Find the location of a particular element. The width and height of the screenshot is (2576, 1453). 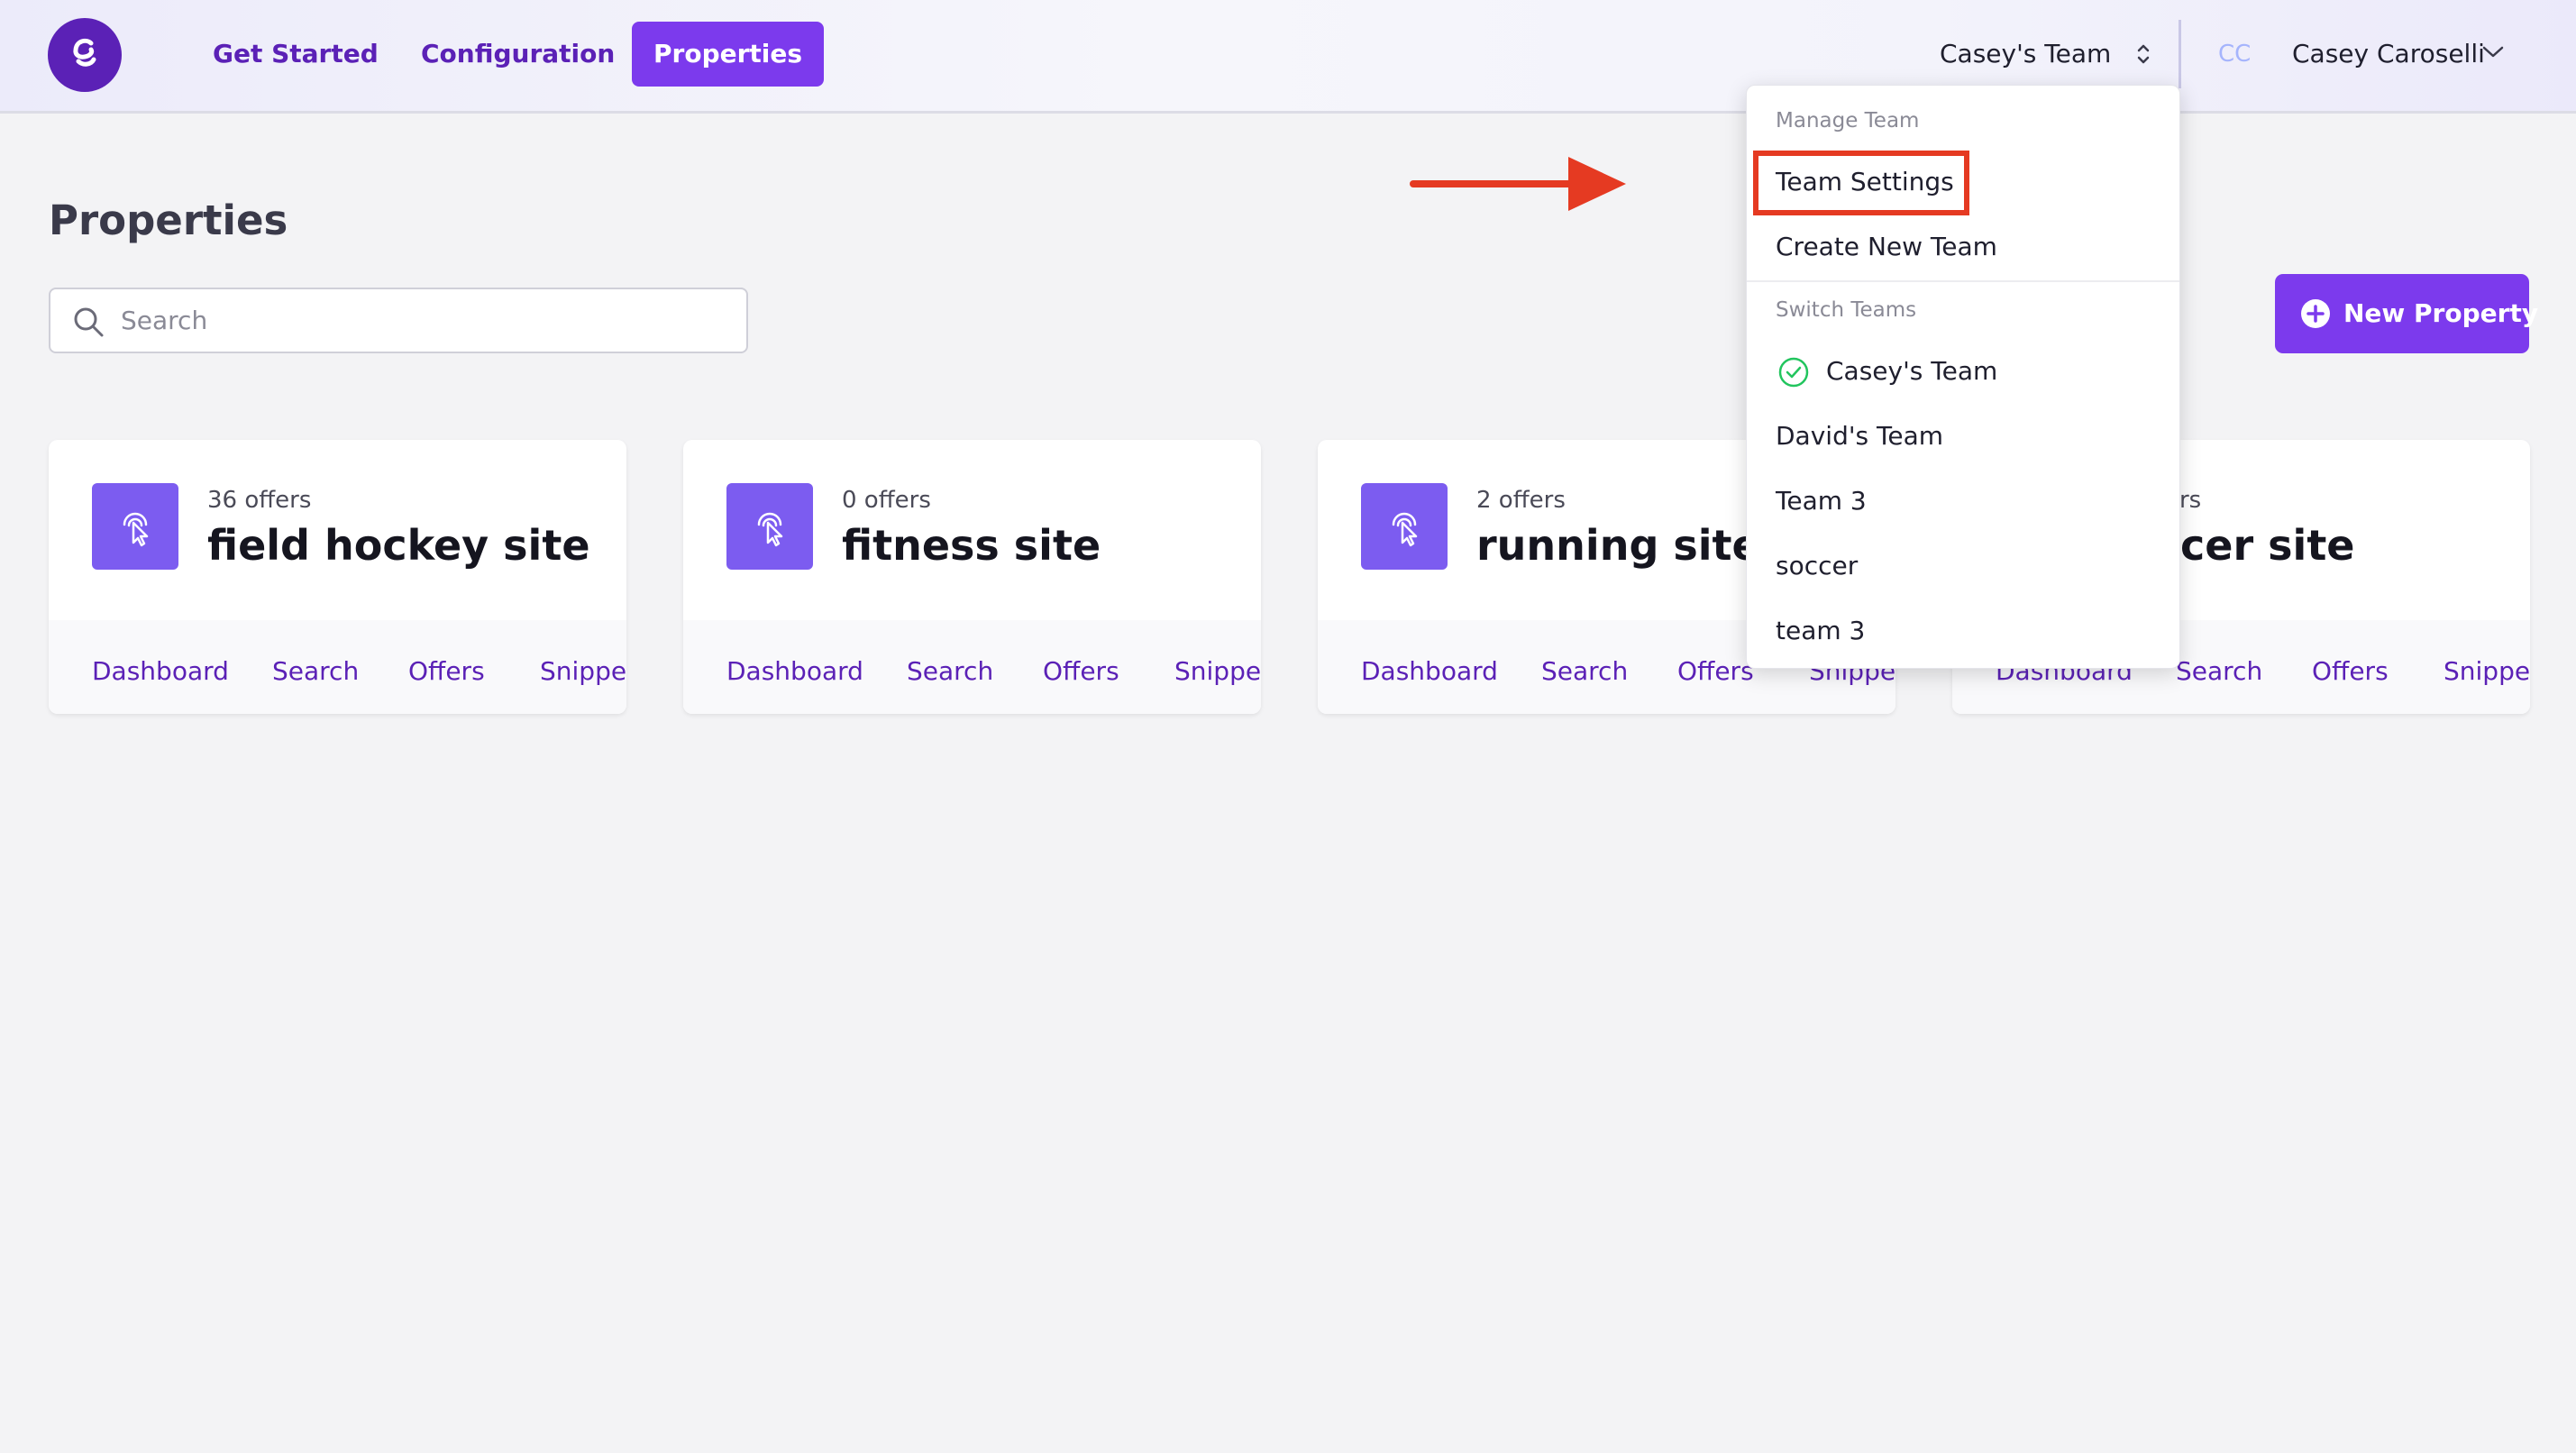

property-name: field hockey site is located at coordinates (398, 545).